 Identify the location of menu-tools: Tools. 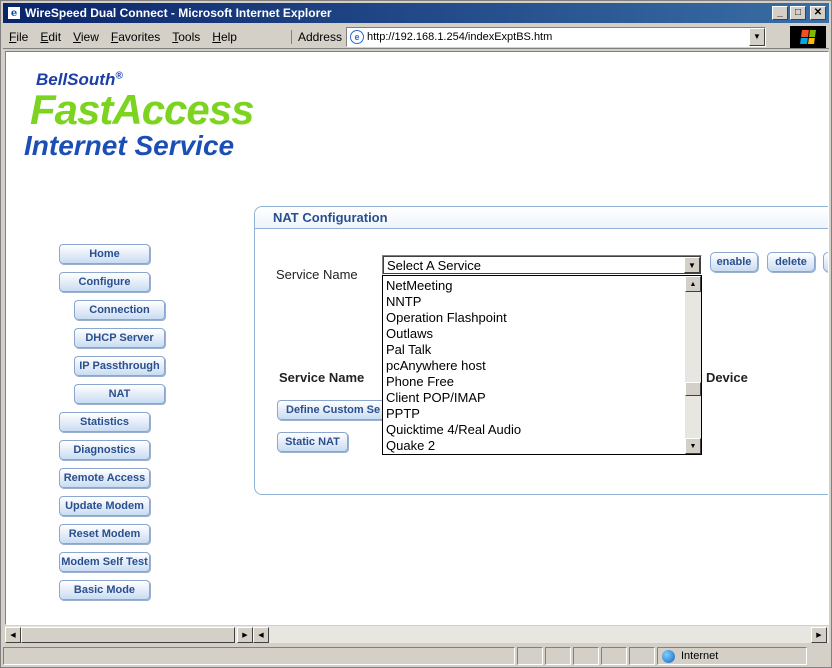
(186, 37).